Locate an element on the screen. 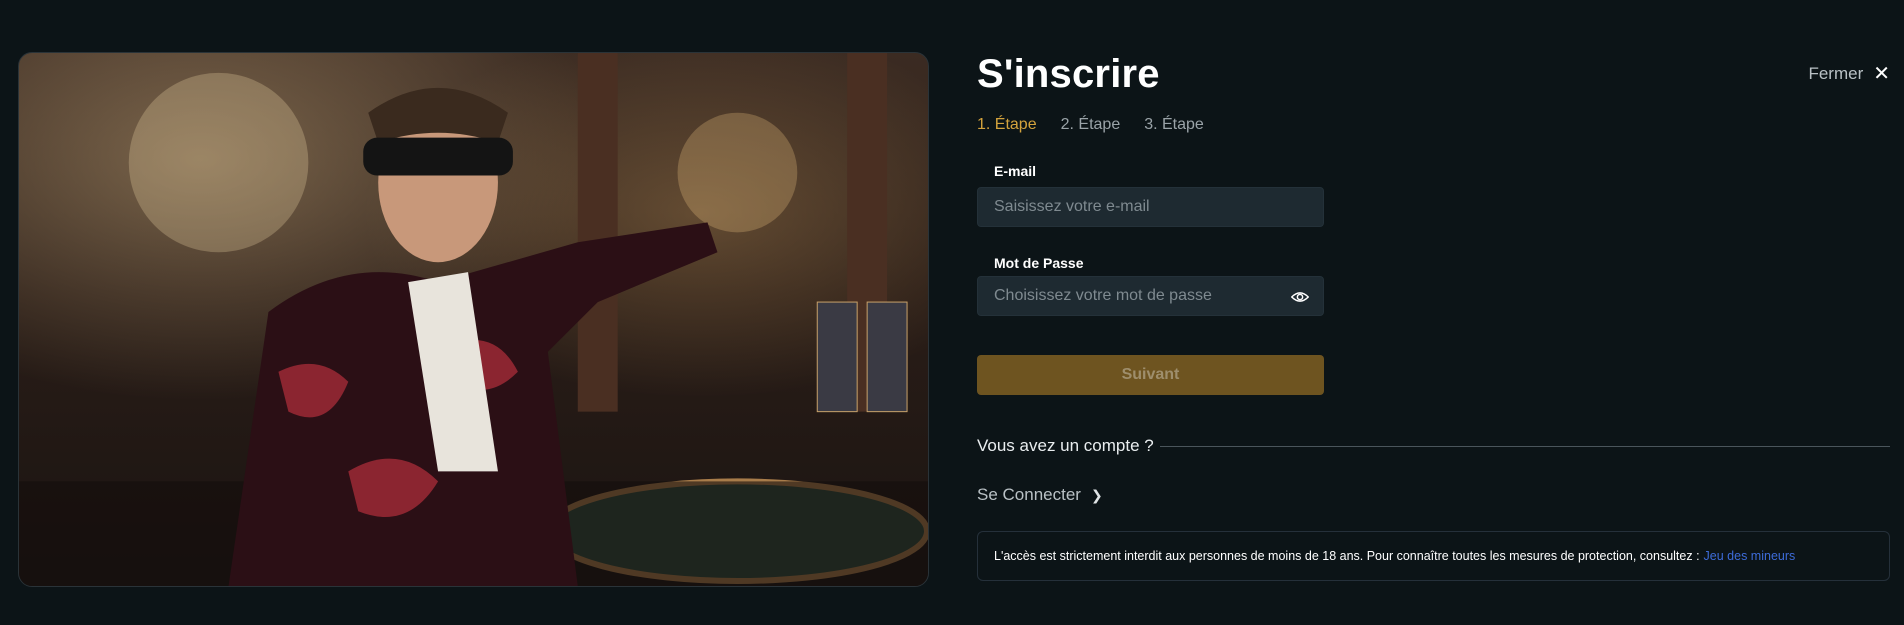  password-label: Mot de Passe is located at coordinates (1039, 263).